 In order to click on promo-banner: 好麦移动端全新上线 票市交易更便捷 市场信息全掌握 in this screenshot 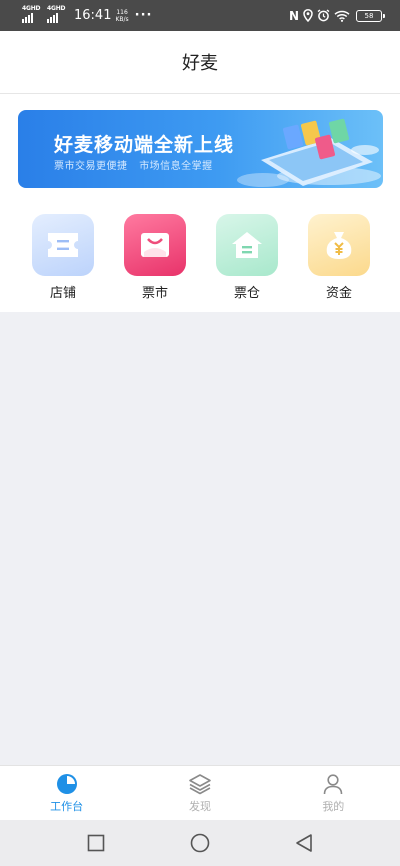, I will do `click(200, 149)`.